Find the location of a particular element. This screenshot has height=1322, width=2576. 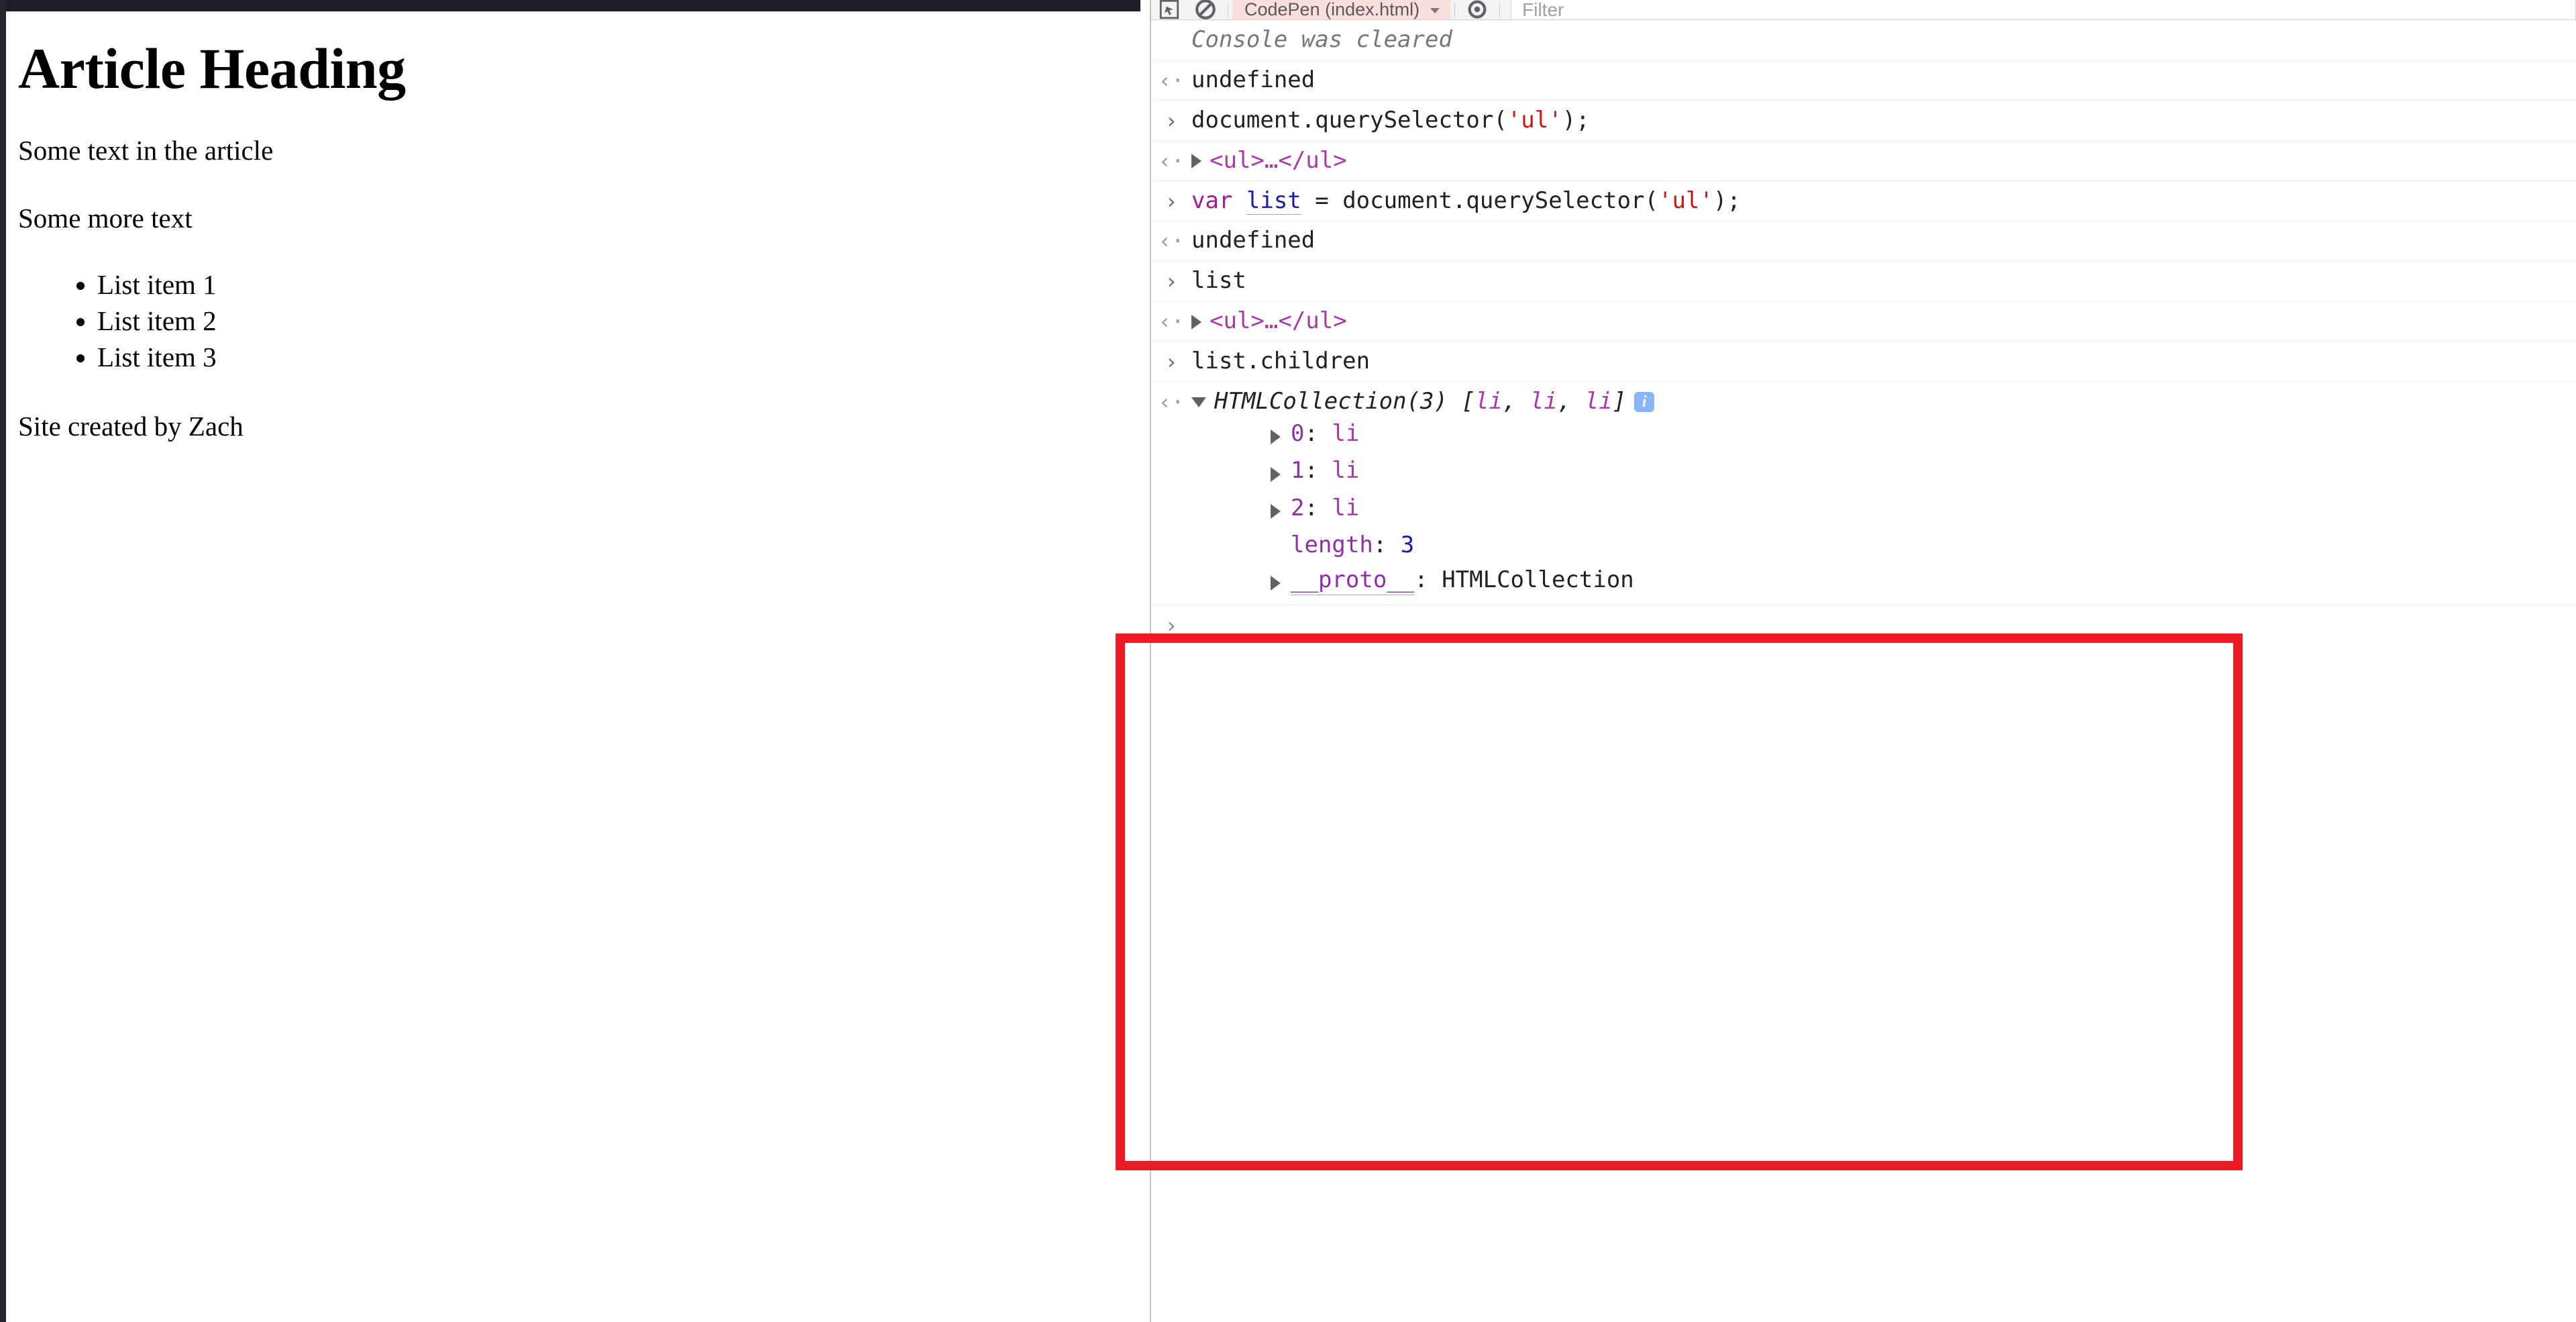

console-message-line: document.querySelector('ul'); is located at coordinates (1877, 120).